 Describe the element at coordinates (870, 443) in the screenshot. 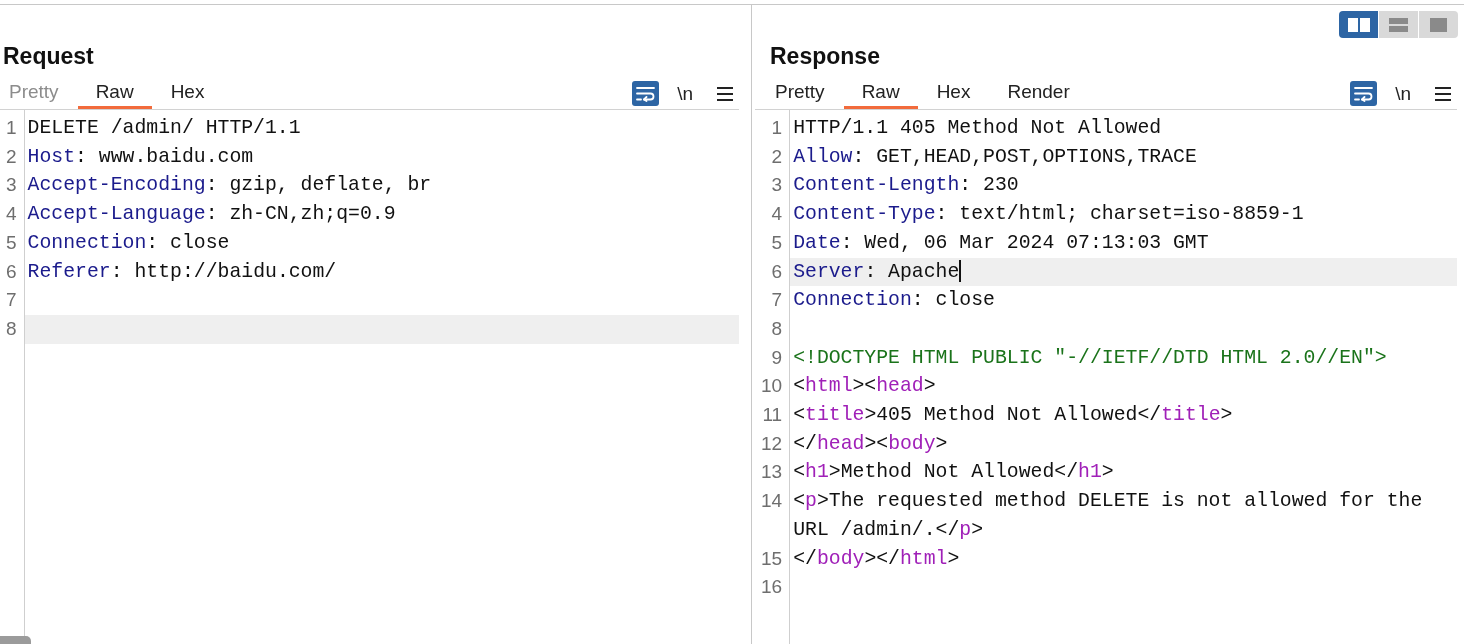

I see `code-line: </head><body>` at that location.